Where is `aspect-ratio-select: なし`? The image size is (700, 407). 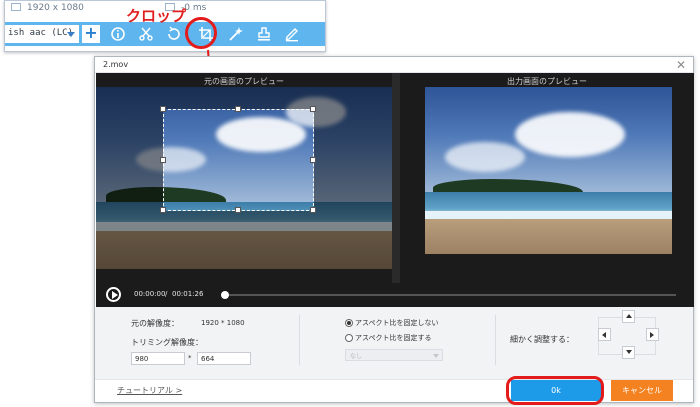 aspect-ratio-select: なし is located at coordinates (394, 355).